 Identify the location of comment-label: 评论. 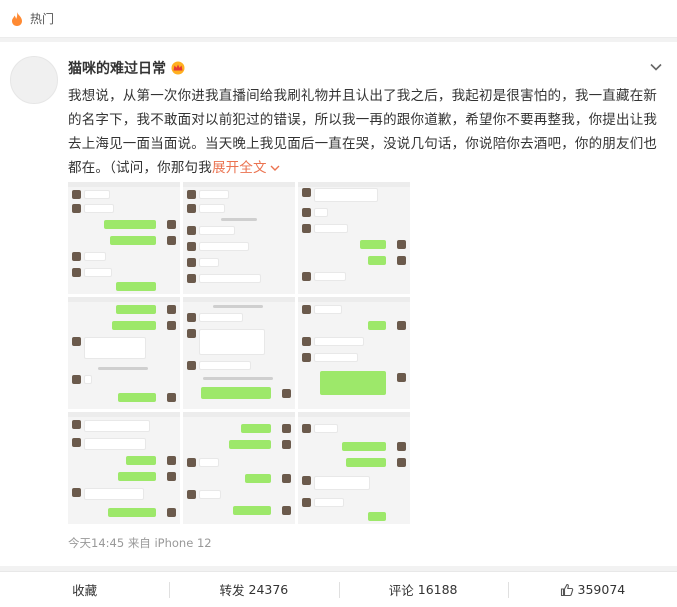
(401, 590).